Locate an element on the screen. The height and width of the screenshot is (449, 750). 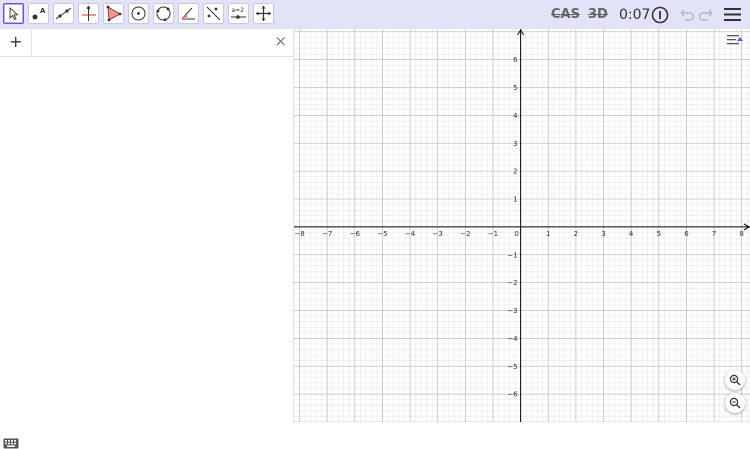
cas-button: CAS is located at coordinates (565, 15).